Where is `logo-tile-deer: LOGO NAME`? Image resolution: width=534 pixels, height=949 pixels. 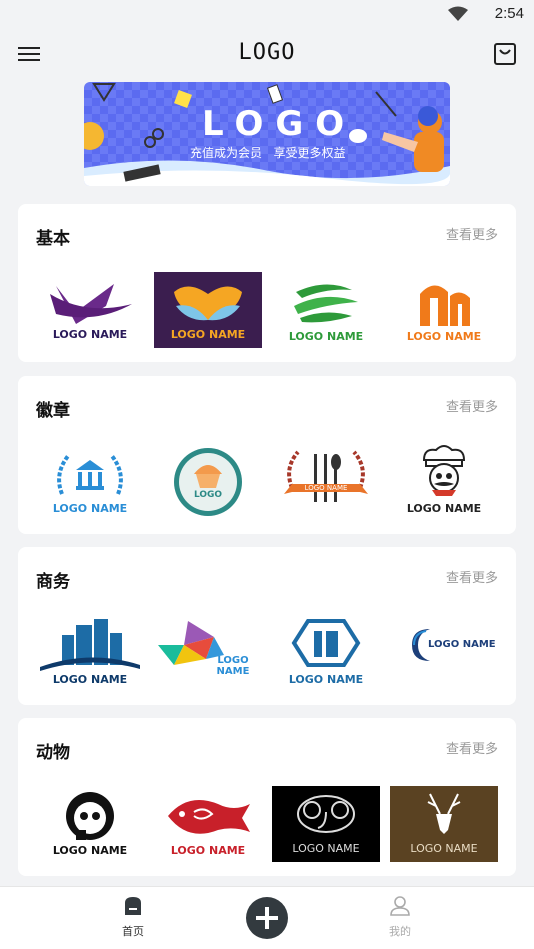
logo-tile-deer: LOGO NAME is located at coordinates (444, 824).